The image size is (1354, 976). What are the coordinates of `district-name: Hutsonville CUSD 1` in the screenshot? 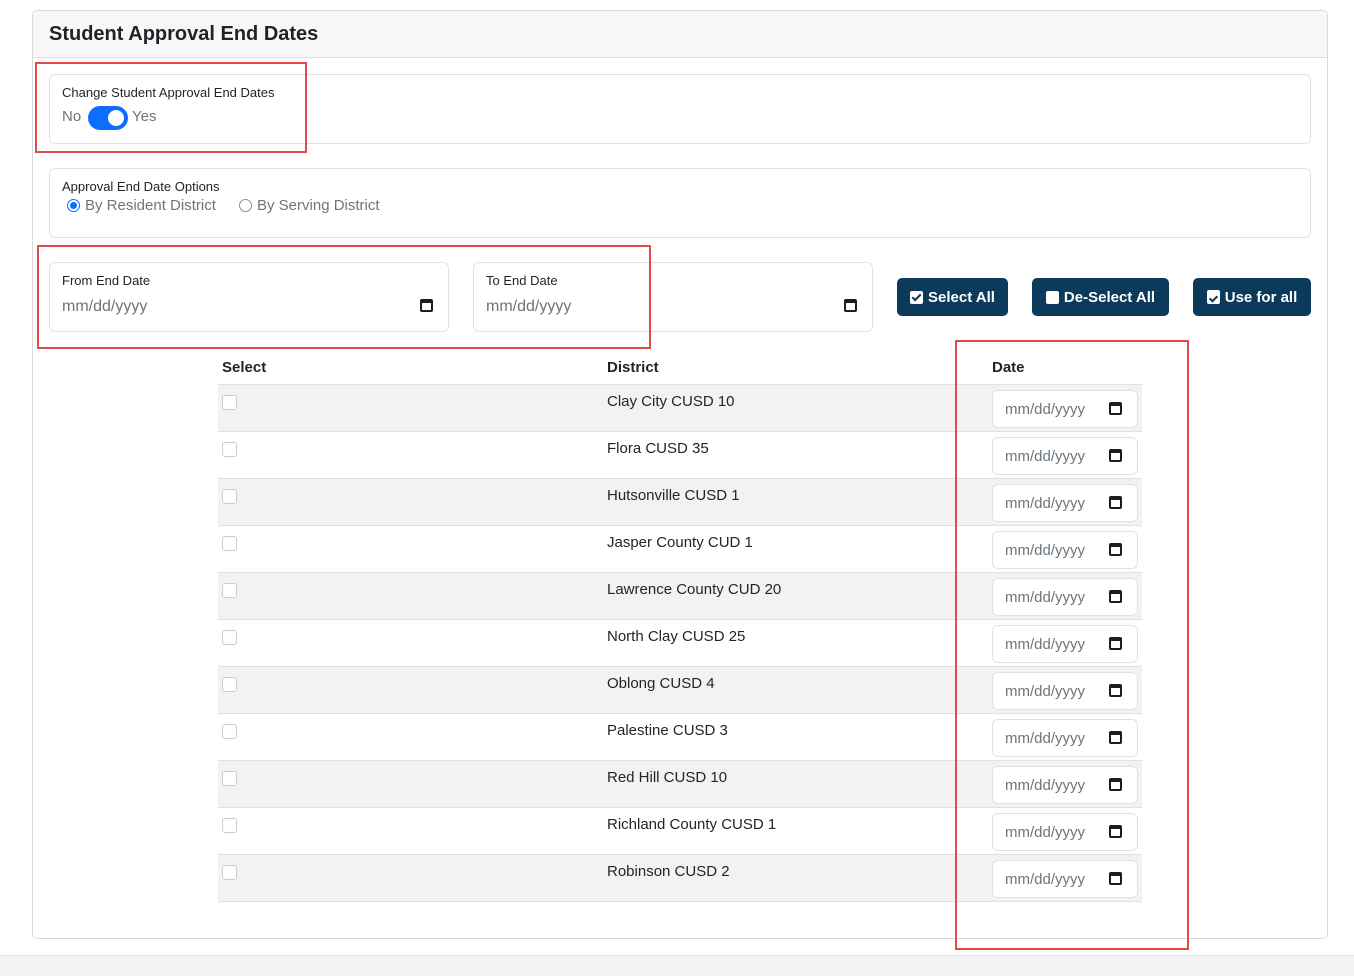 It's located at (673, 495).